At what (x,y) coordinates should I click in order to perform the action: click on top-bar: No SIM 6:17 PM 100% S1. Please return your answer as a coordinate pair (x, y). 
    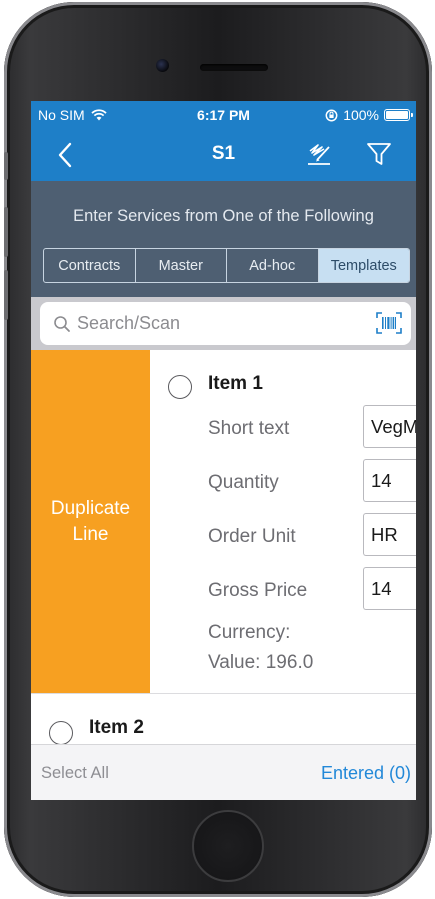
    Looking at the image, I should click on (223, 141).